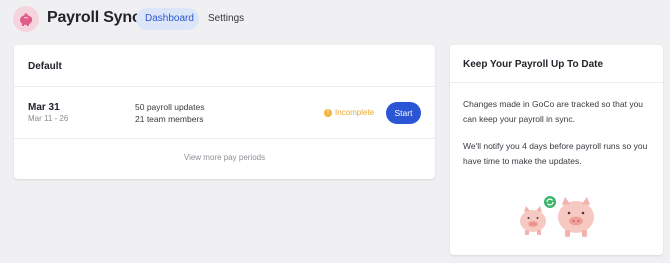  What do you see at coordinates (94, 17) in the screenshot?
I see `app-title: Payroll Sync` at bounding box center [94, 17].